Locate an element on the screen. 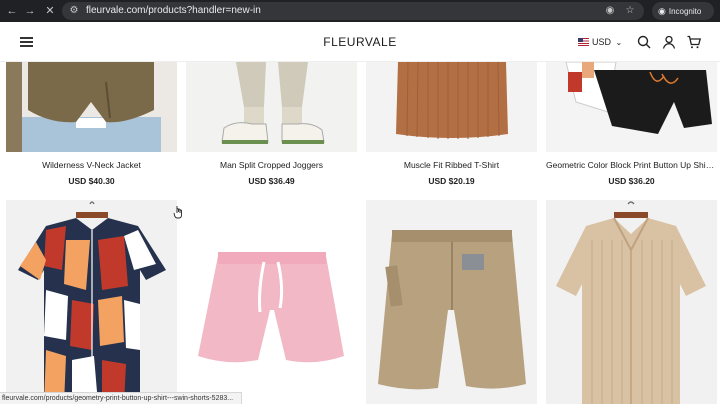 This screenshot has width=720, height=404. product-image-joggers is located at coordinates (271, 107).